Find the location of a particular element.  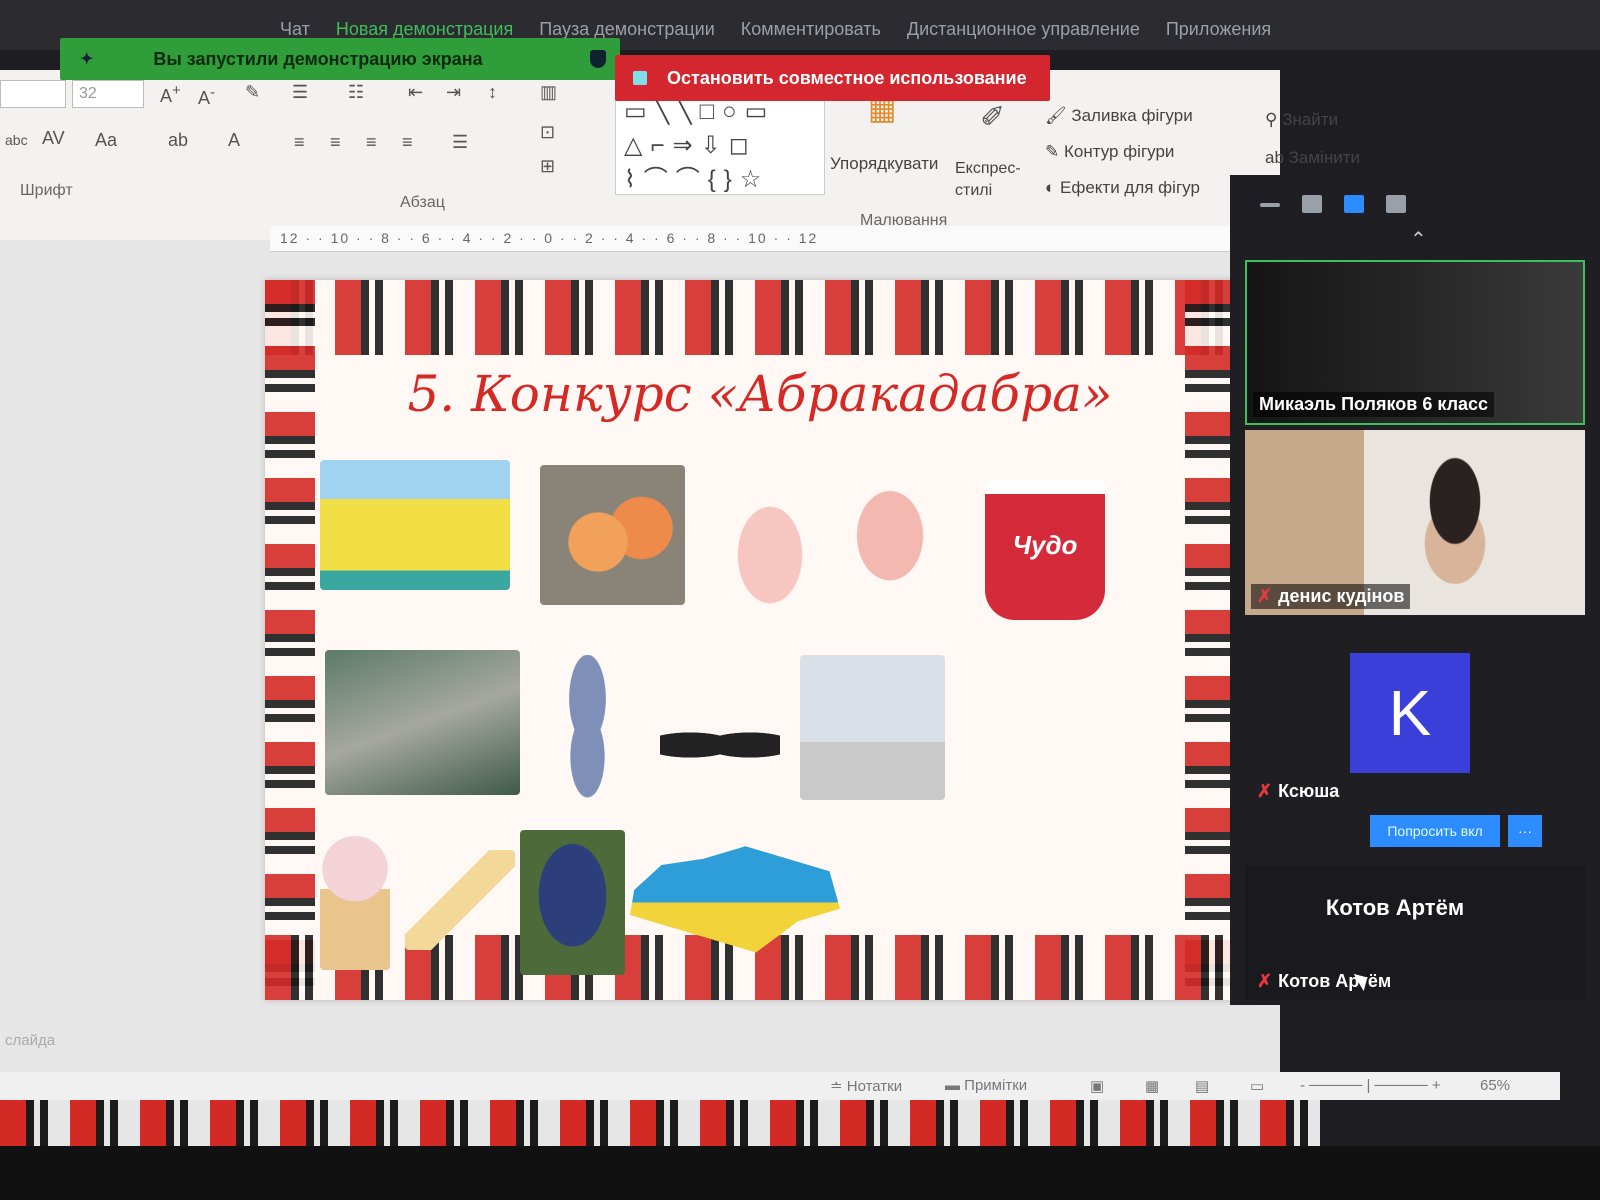

replace-label: Замінити is located at coordinates (1324, 157).